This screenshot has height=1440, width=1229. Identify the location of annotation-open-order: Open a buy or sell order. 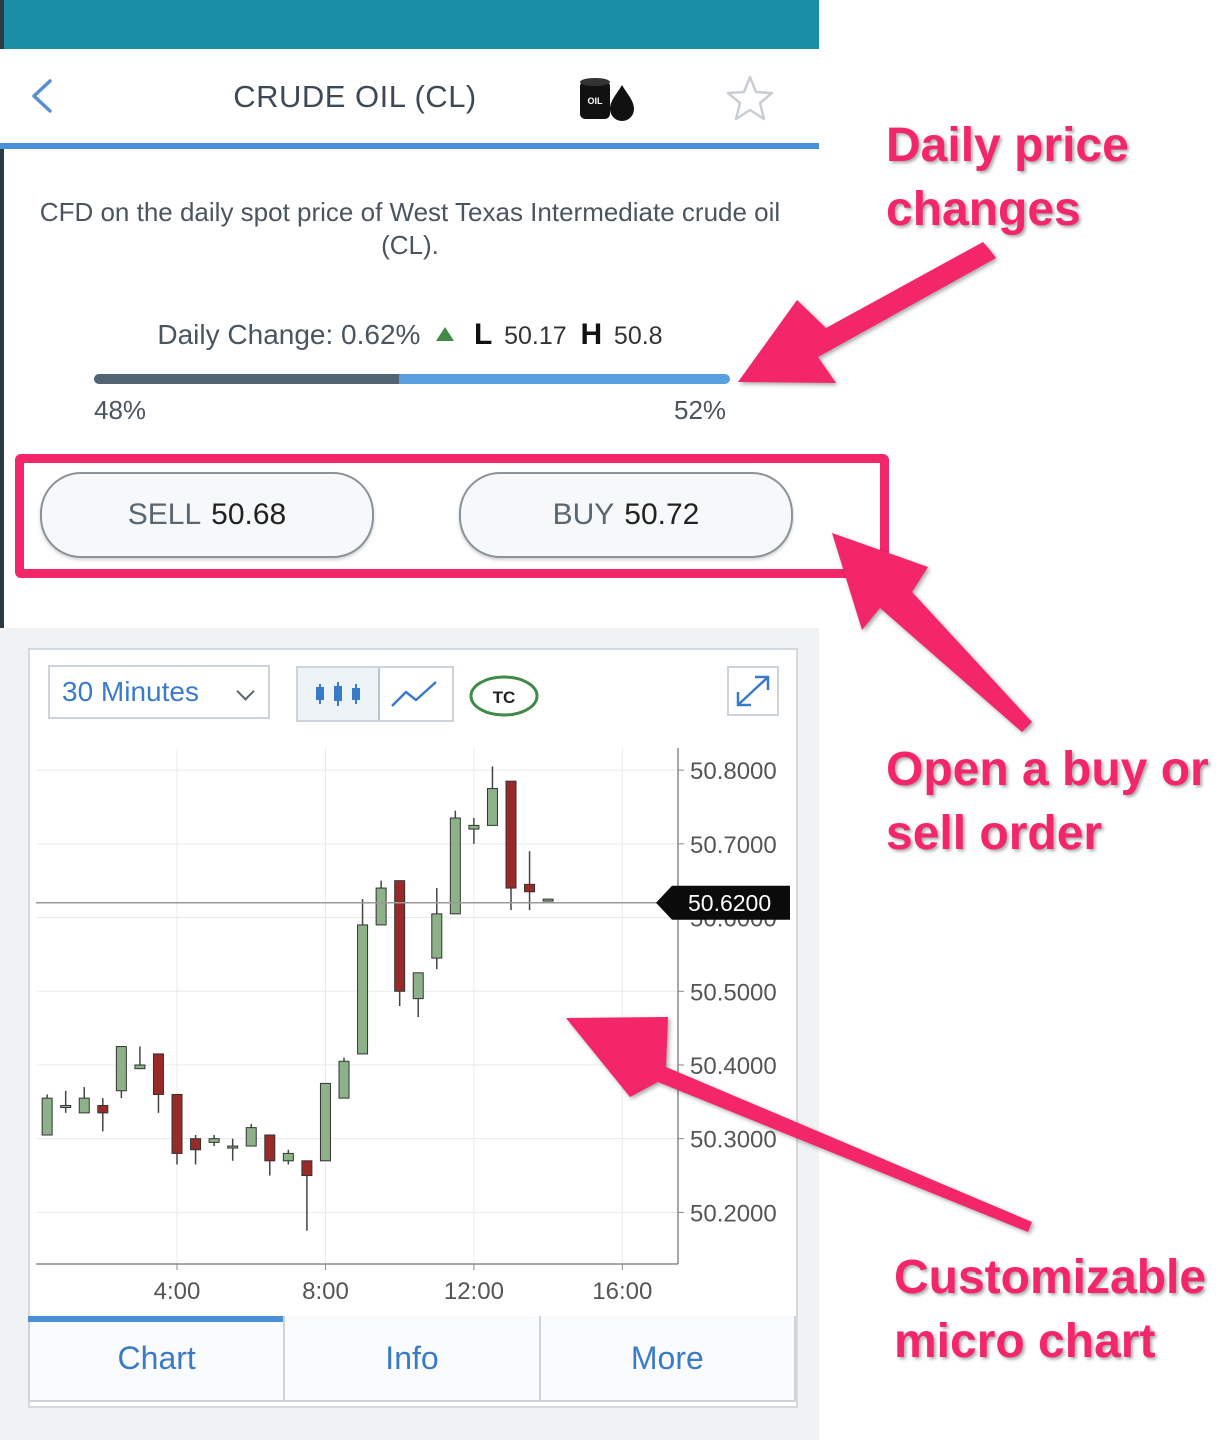
(1047, 802).